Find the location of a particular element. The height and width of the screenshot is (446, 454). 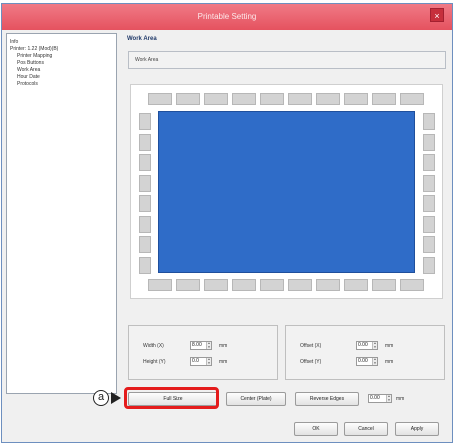

offset-x-spin-arrows: ▲ ▼ is located at coordinates (374, 345).